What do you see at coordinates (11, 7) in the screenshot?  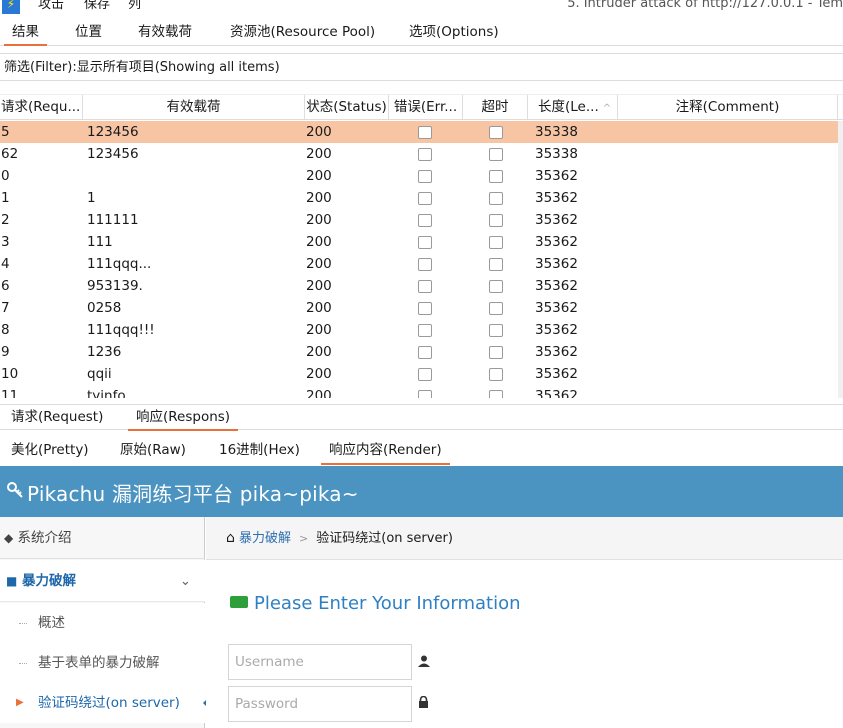 I see `burp-logo-icon: ⚡` at bounding box center [11, 7].